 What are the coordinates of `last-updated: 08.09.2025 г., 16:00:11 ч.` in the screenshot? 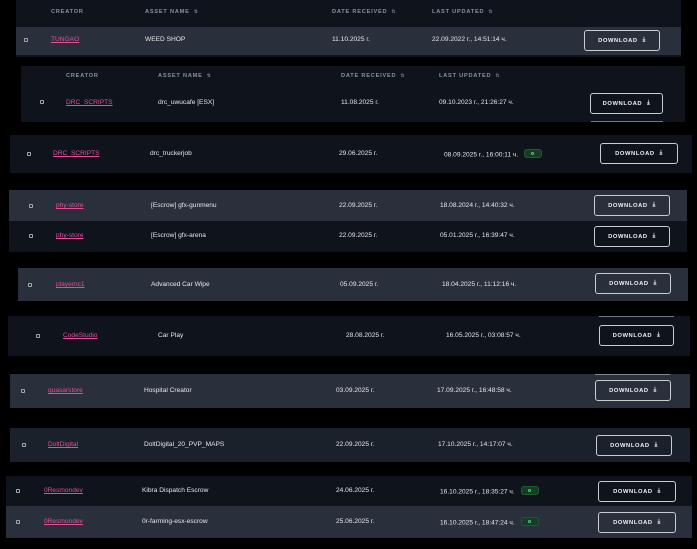 It's located at (493, 154).